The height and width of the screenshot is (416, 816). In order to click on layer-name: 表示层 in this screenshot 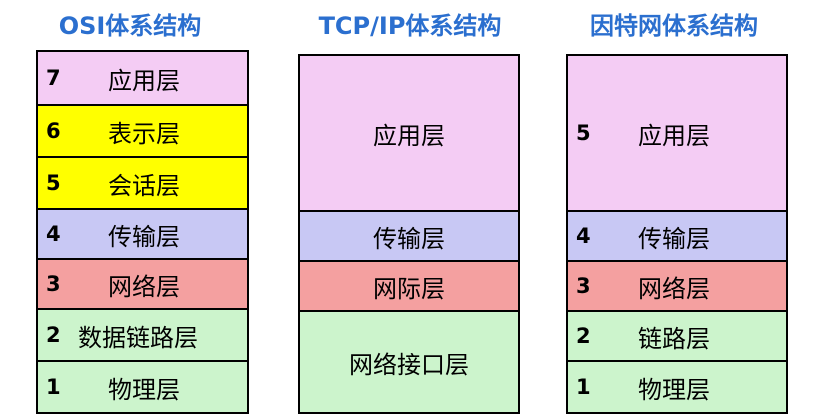, I will do `click(144, 133)`.